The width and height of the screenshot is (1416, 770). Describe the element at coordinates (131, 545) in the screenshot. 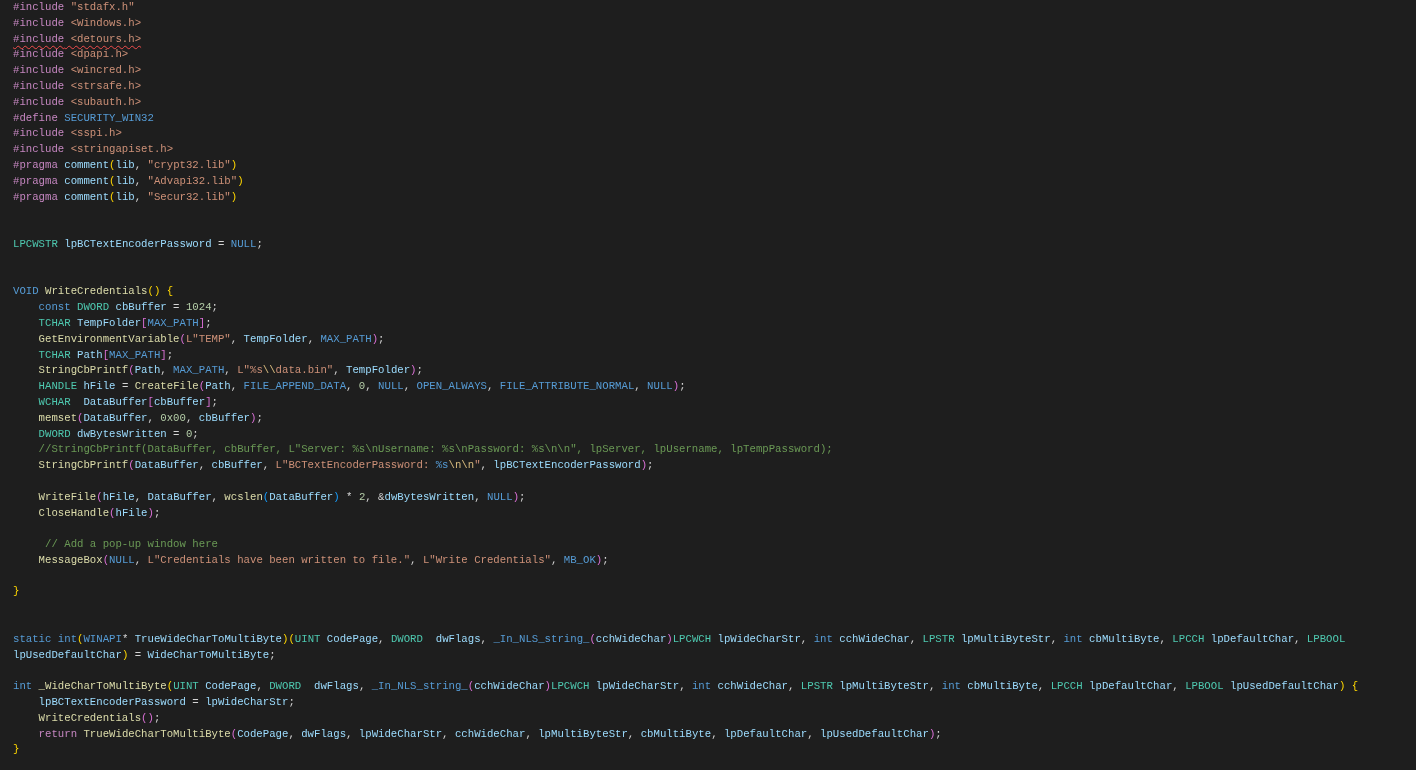

I see `code-line: // Add a pop-up window here` at that location.